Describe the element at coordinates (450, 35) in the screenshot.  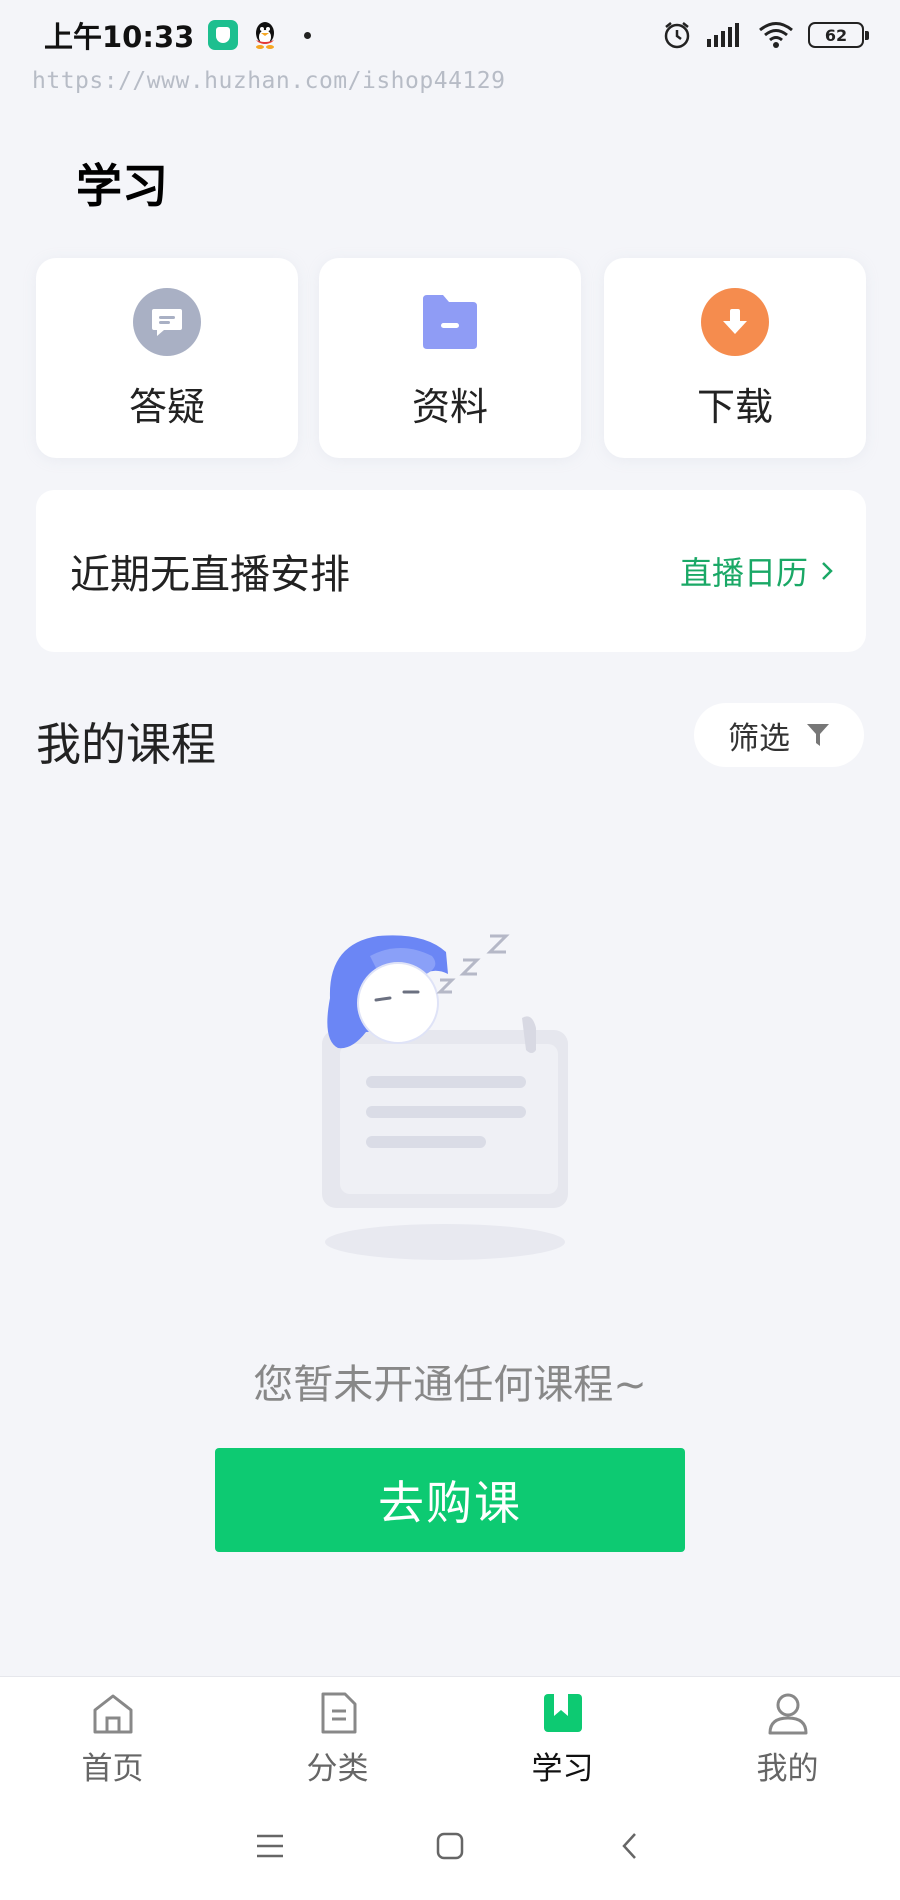
I see `status-bar: 上午10:33 62` at that location.